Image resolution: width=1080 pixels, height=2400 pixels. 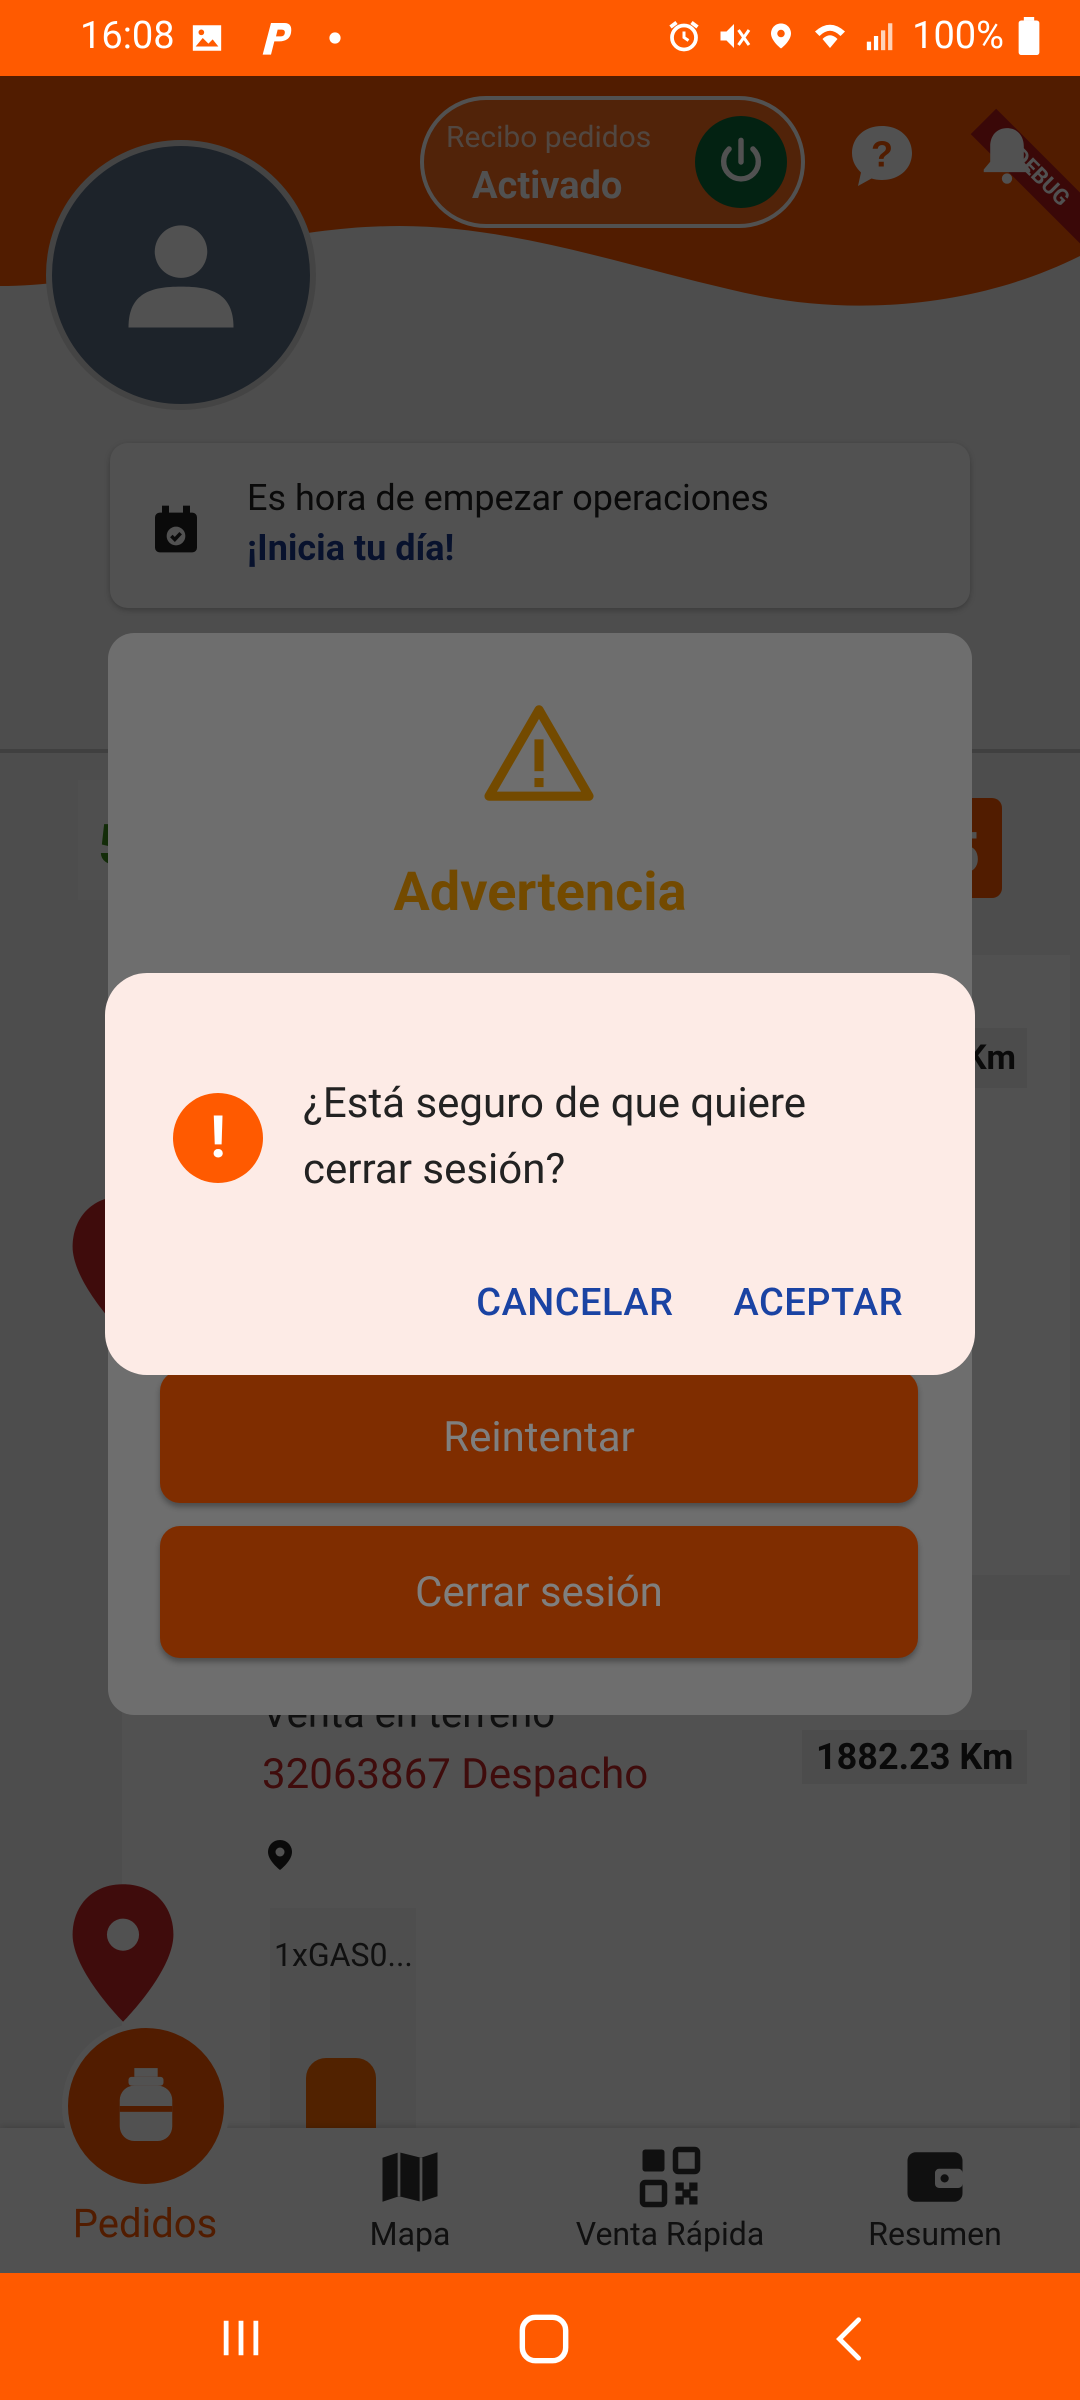 What do you see at coordinates (207, 38) in the screenshot?
I see `gallery-icon` at bounding box center [207, 38].